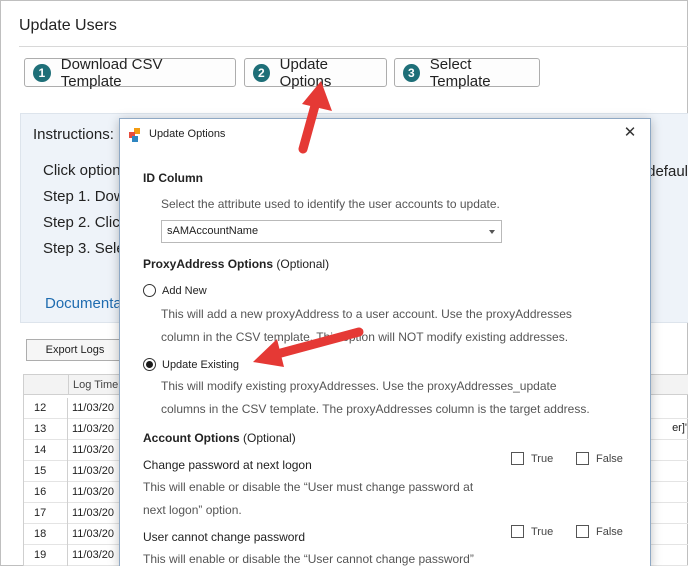 The image size is (688, 566). I want to click on update-existing-radio-button, so click(149, 364).